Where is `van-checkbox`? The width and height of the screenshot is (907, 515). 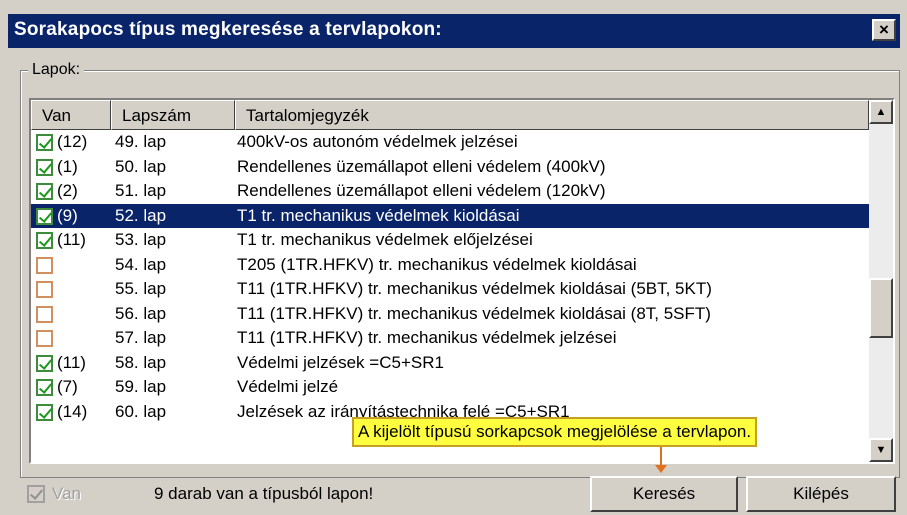
van-checkbox is located at coordinates (36, 494).